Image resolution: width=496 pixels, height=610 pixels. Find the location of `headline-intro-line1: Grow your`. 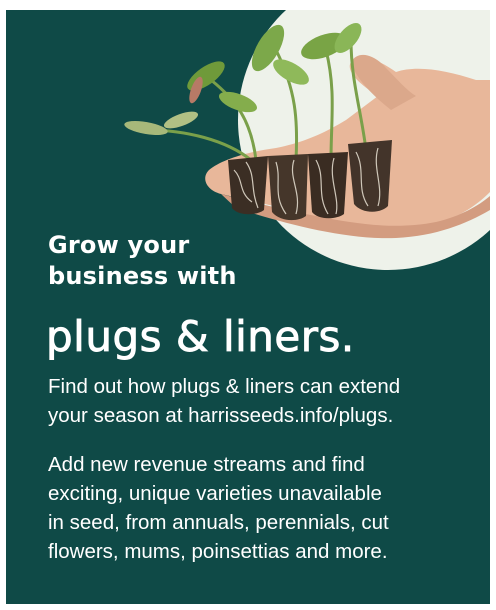

headline-intro-line1: Grow your is located at coordinates (119, 245).